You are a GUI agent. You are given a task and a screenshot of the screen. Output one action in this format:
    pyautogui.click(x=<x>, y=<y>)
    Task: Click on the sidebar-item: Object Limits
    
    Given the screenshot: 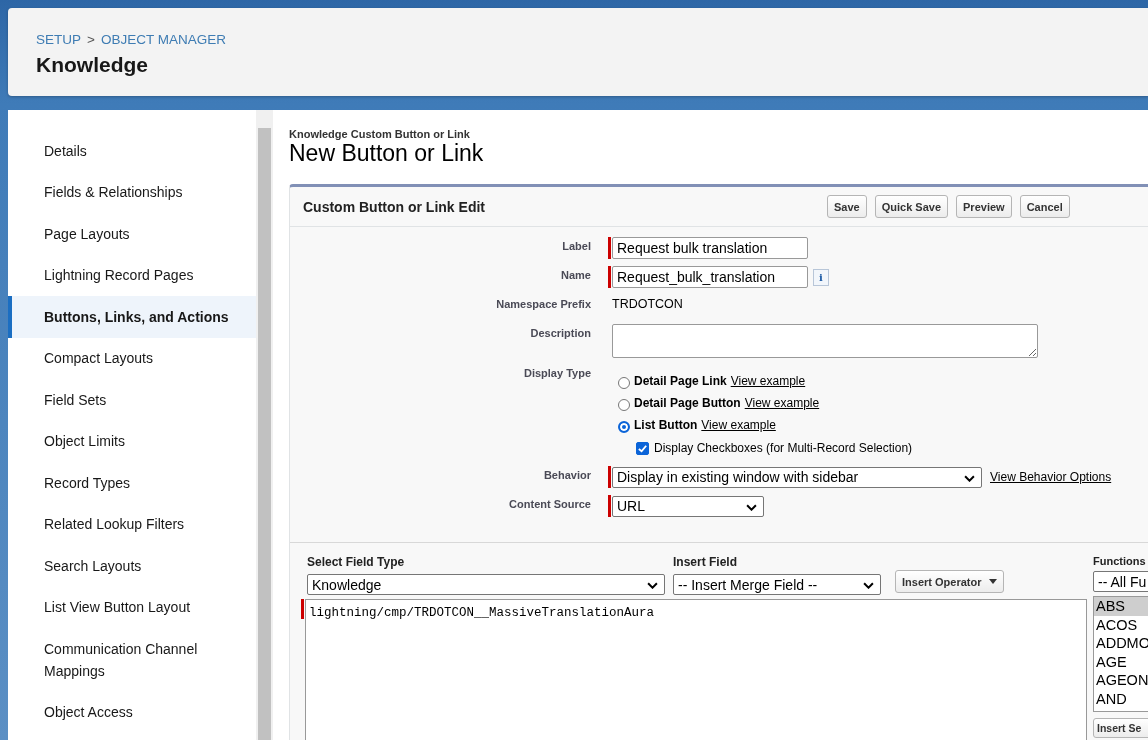 What is the action you would take?
    pyautogui.click(x=132, y=441)
    